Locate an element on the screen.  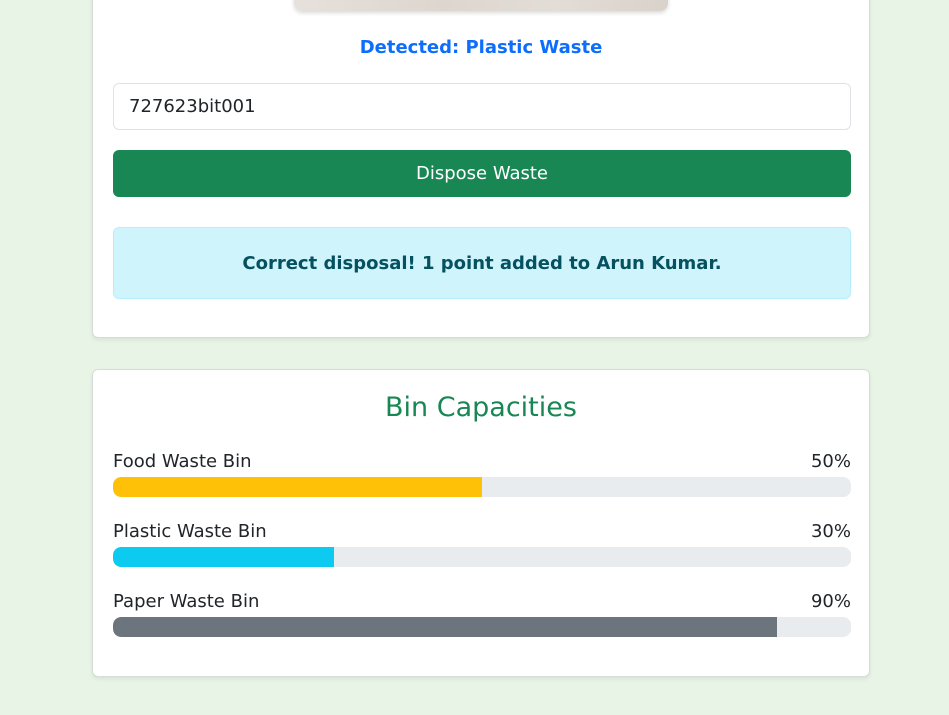
bin-progress-fill-food is located at coordinates (297, 487).